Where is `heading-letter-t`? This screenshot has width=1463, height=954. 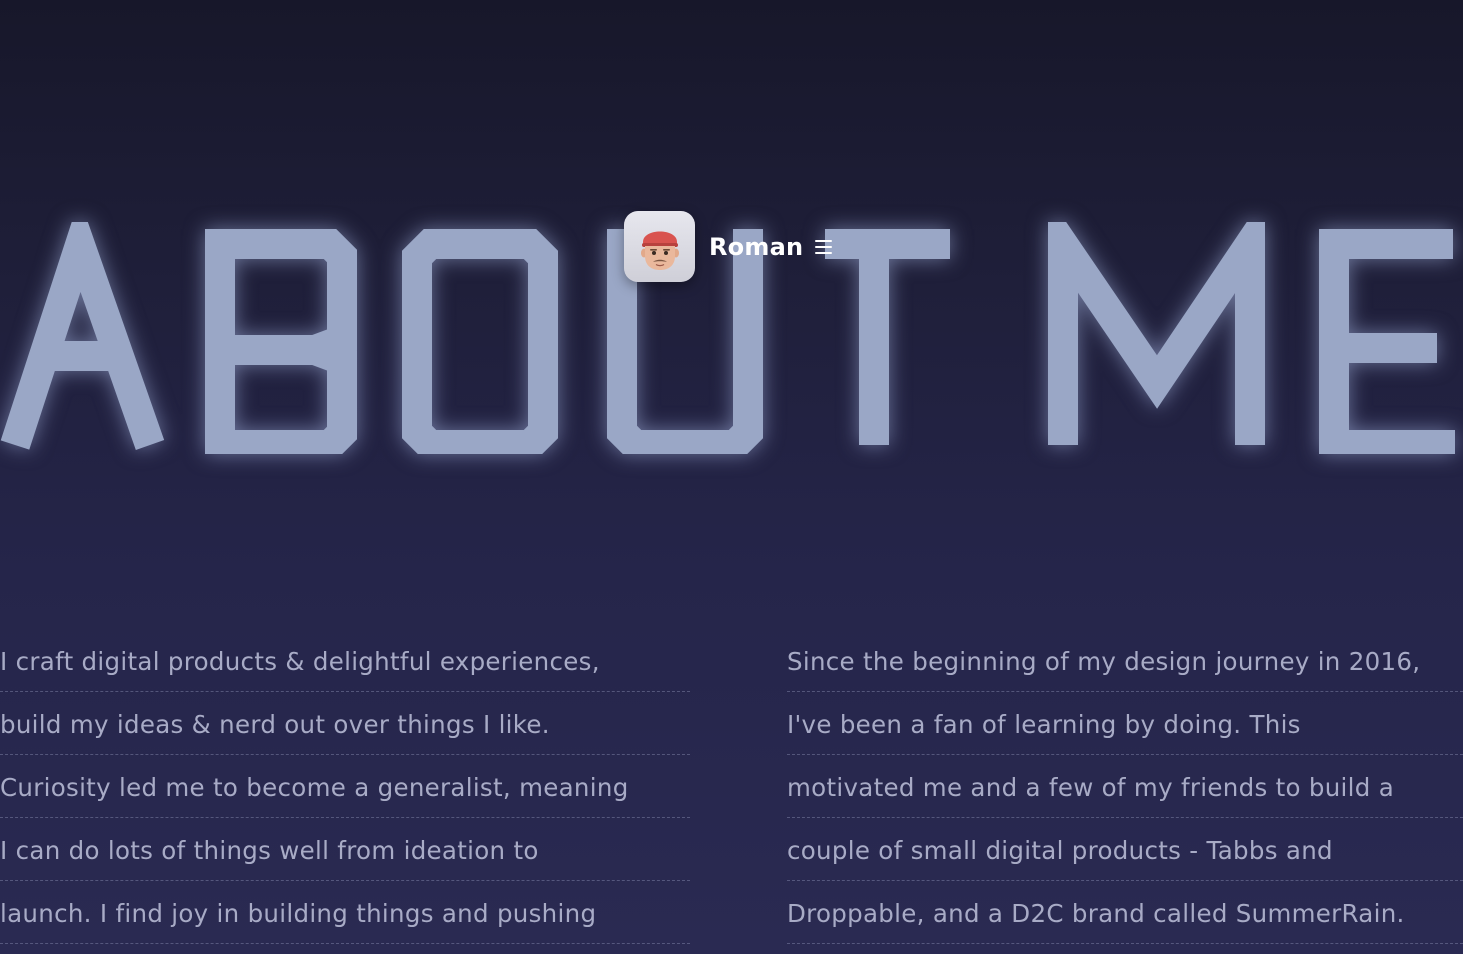
heading-letter-t is located at coordinates (887, 337).